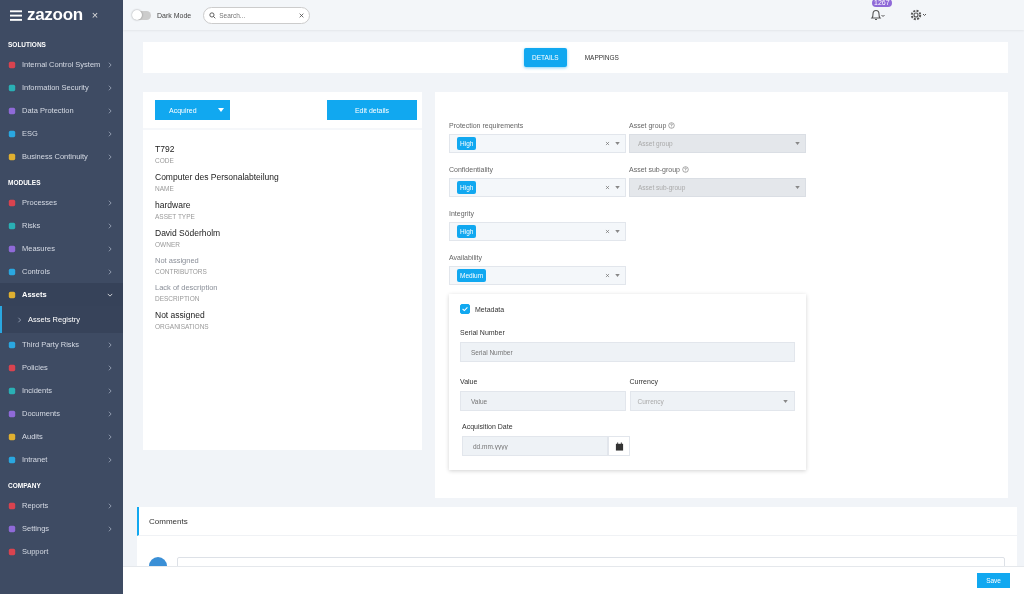  What do you see at coordinates (142, 15) in the screenshot?
I see `dark-mode-toggle` at bounding box center [142, 15].